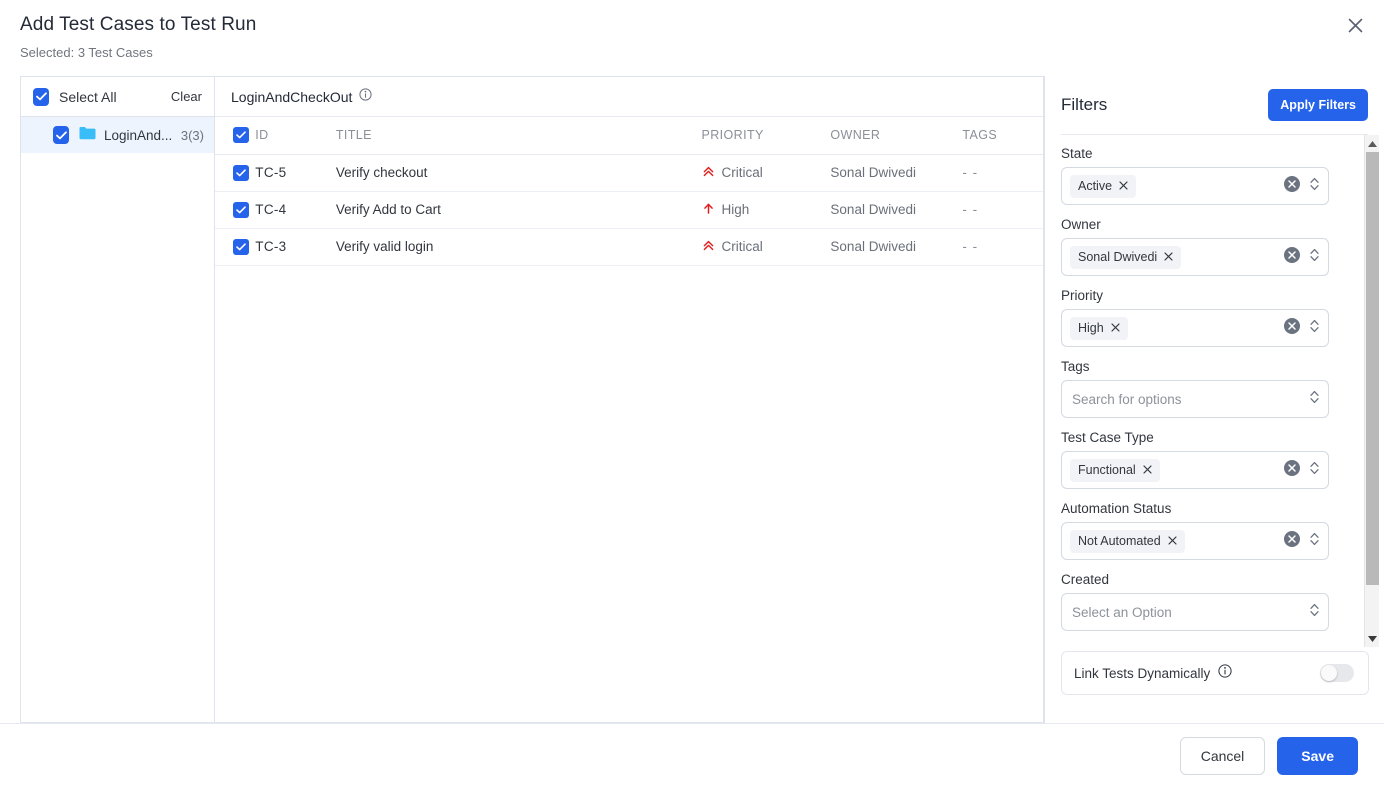  Describe the element at coordinates (1214, 105) in the screenshot. I see `filters-header: Filters Apply Filters` at that location.